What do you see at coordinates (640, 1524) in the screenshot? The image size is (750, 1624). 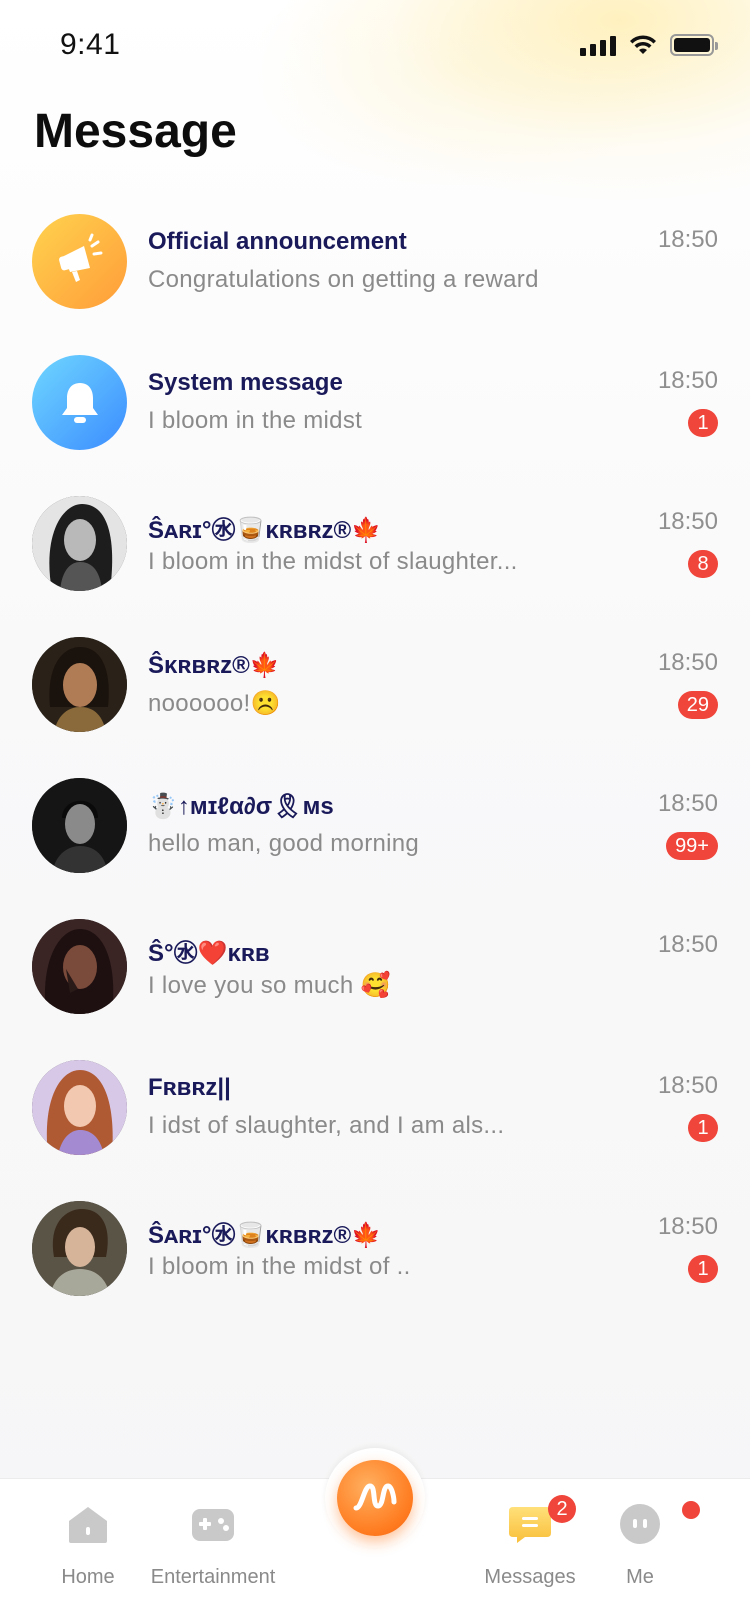 I see `profile-icon` at bounding box center [640, 1524].